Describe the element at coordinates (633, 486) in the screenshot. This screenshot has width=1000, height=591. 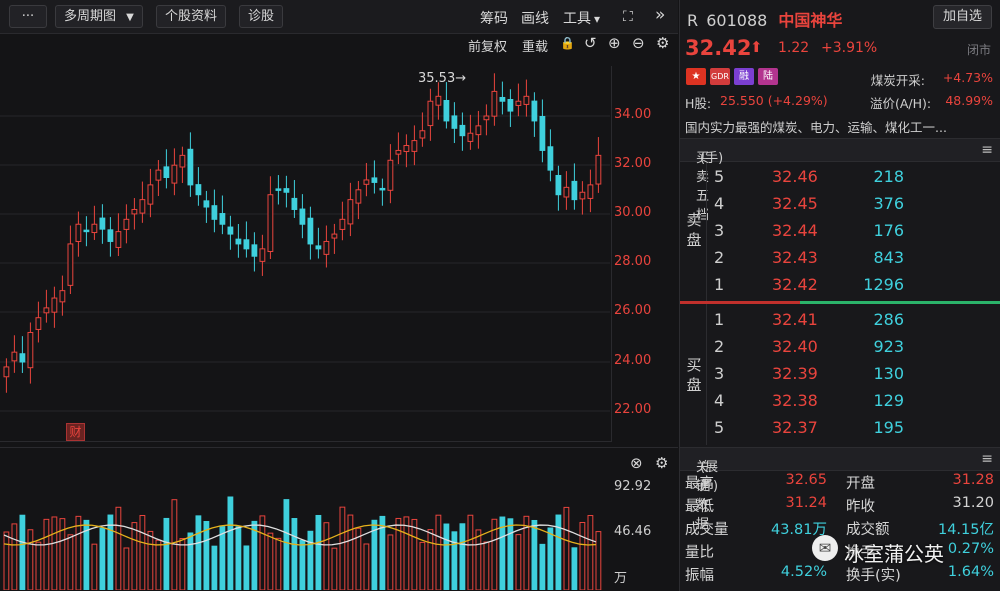
I see `volume-tick: 92.92` at that location.